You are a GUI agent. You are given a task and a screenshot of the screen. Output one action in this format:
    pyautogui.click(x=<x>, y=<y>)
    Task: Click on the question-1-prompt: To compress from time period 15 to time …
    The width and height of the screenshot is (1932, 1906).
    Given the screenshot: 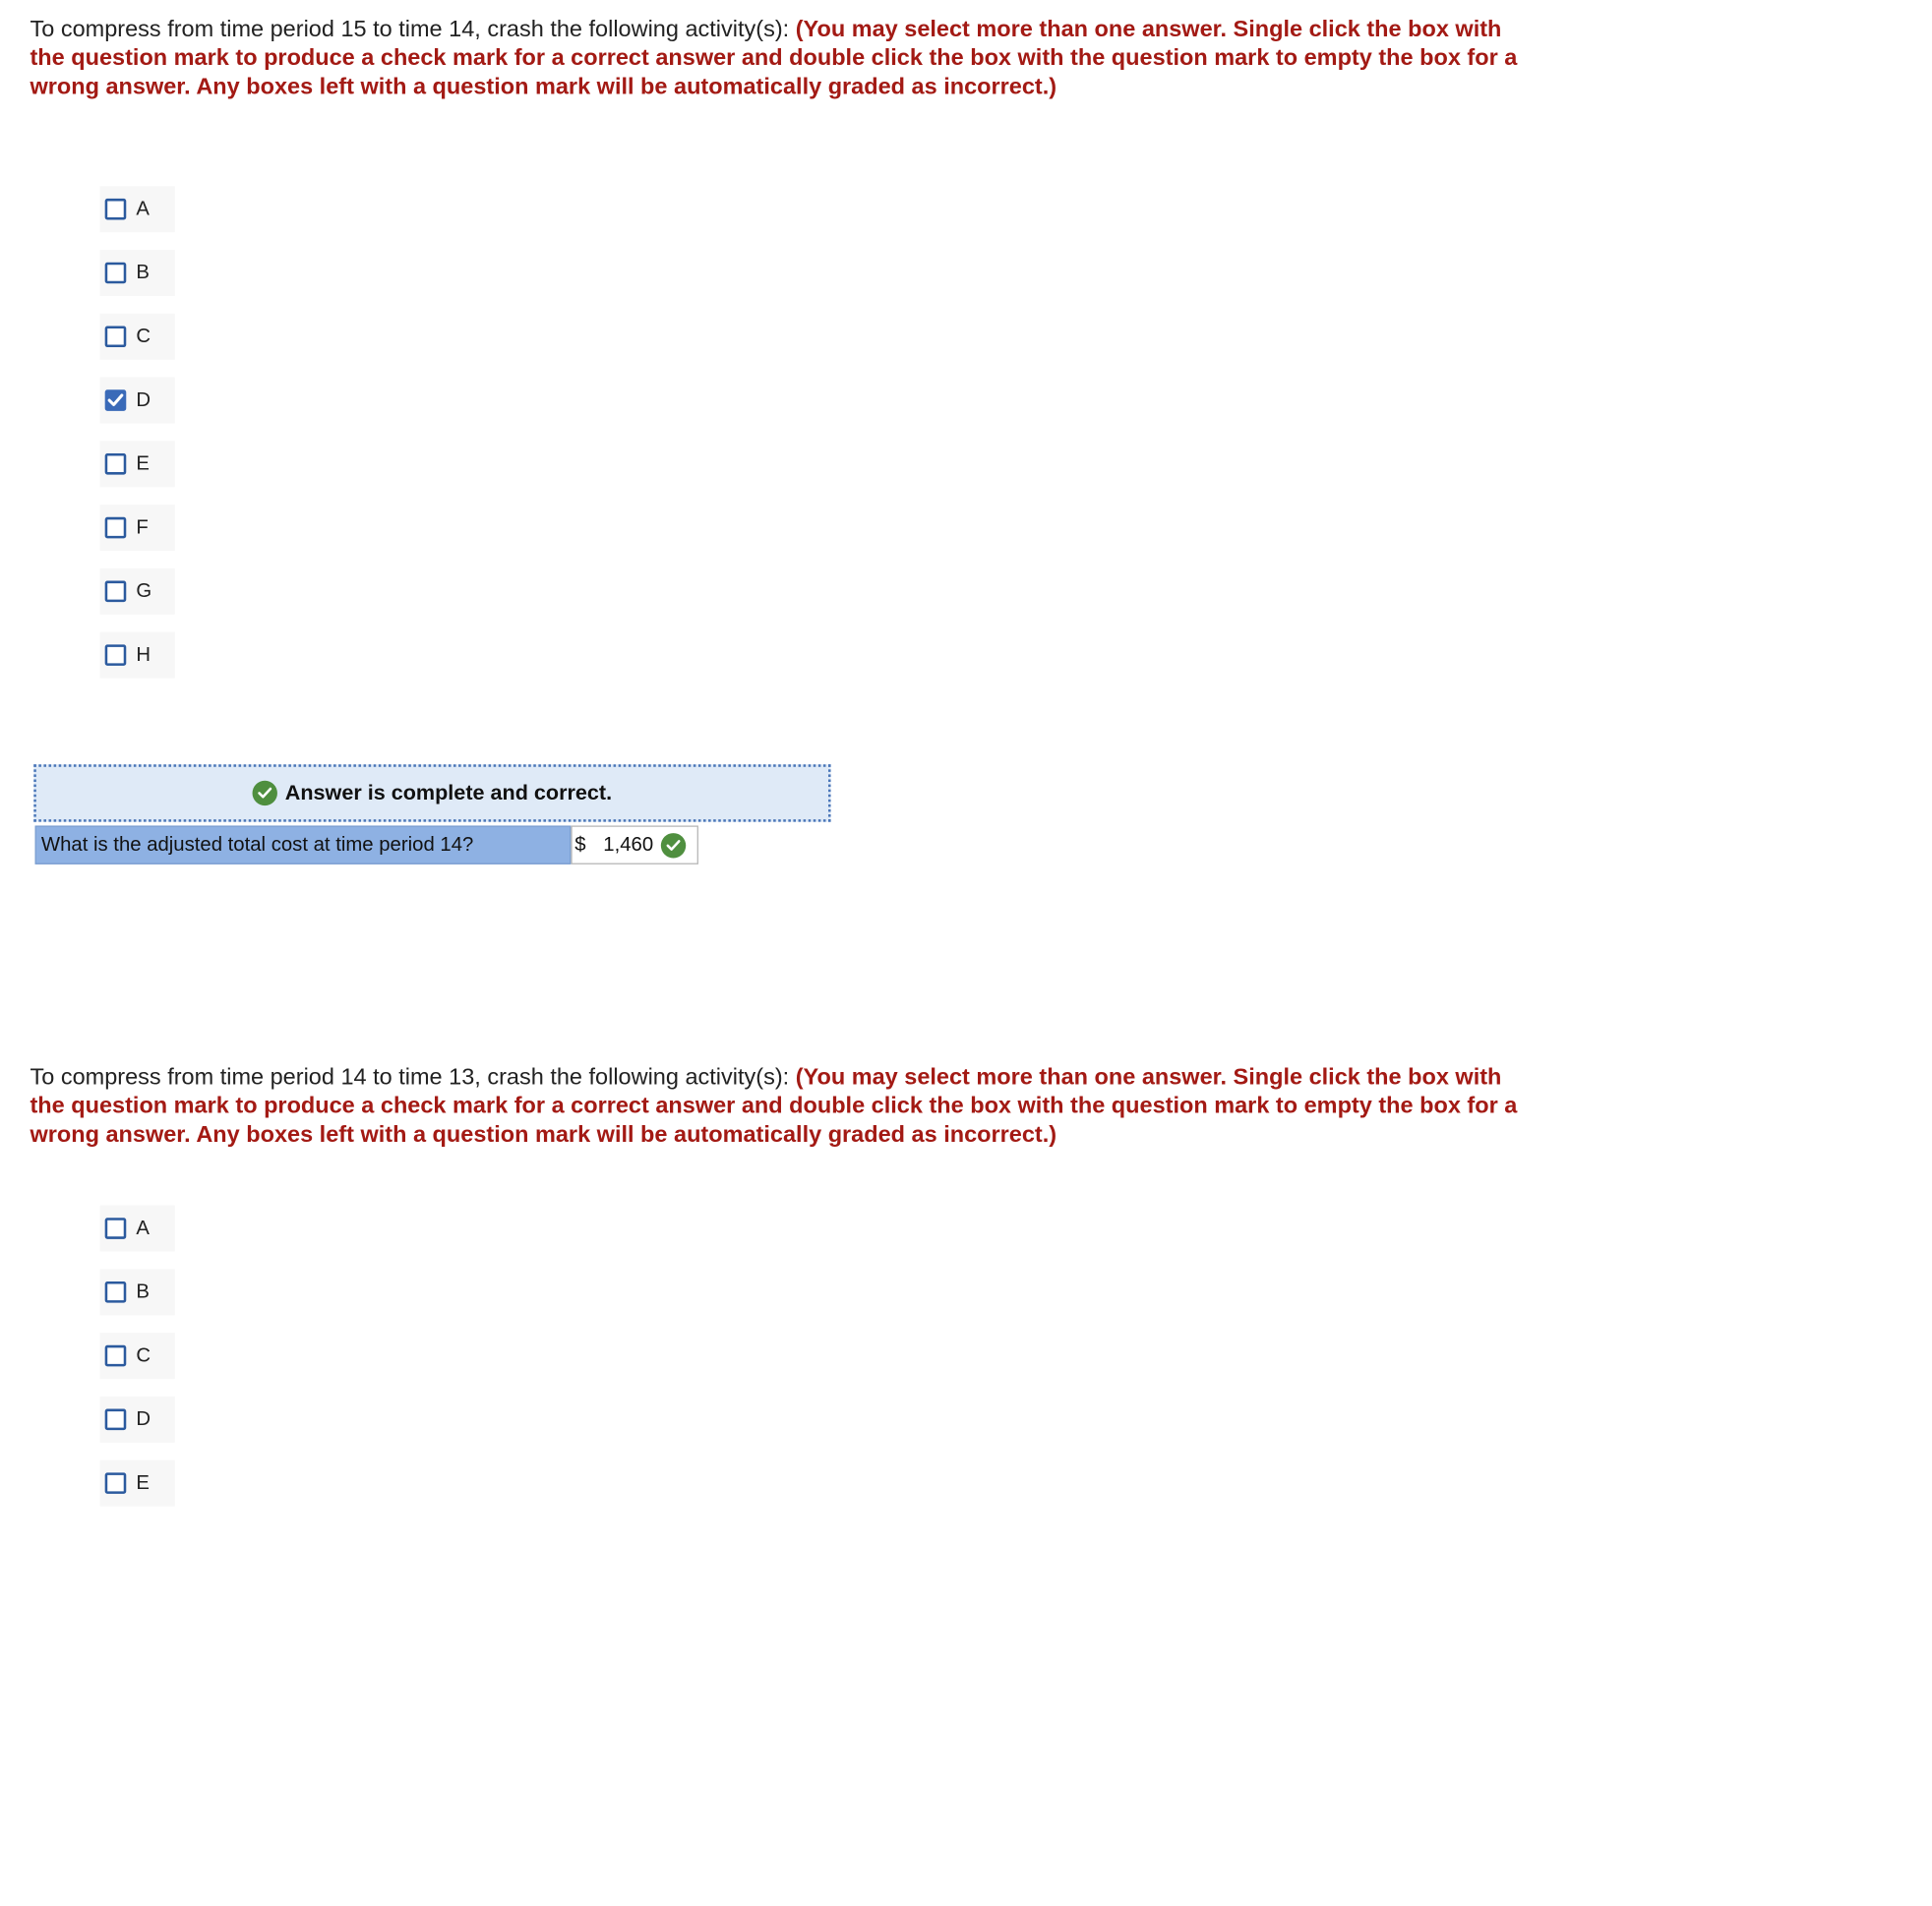 What is the action you would take?
    pyautogui.click(x=786, y=57)
    